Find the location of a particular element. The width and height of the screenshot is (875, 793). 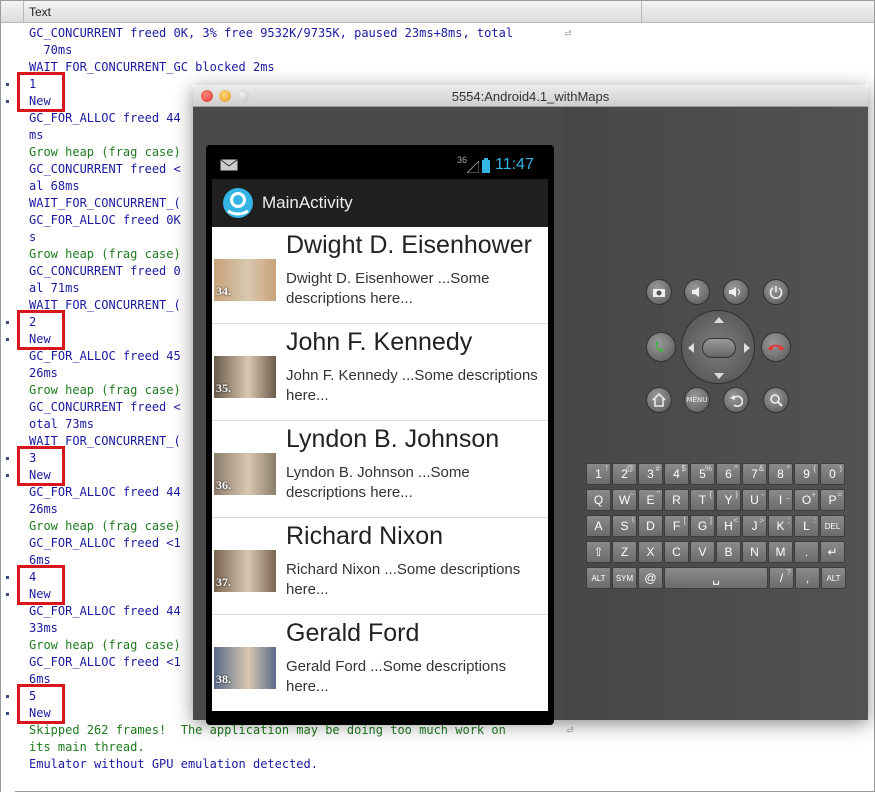

key-alt-label: @ is located at coordinates (629, 468).